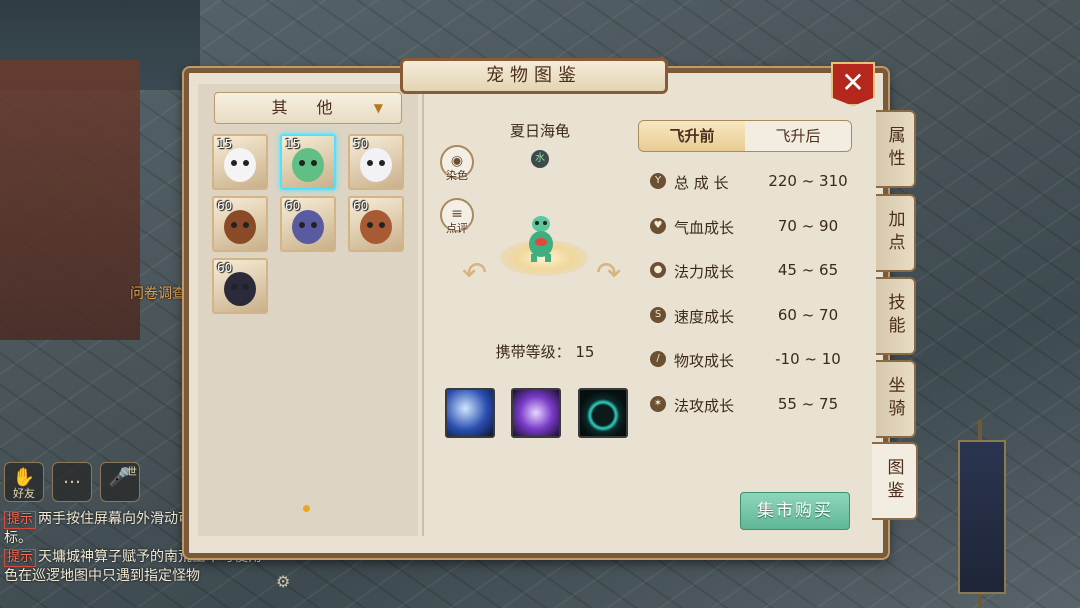 The width and height of the screenshot is (1080, 608). Describe the element at coordinates (378, 108) in the screenshot. I see `chevron-down-icon: ▼` at that location.